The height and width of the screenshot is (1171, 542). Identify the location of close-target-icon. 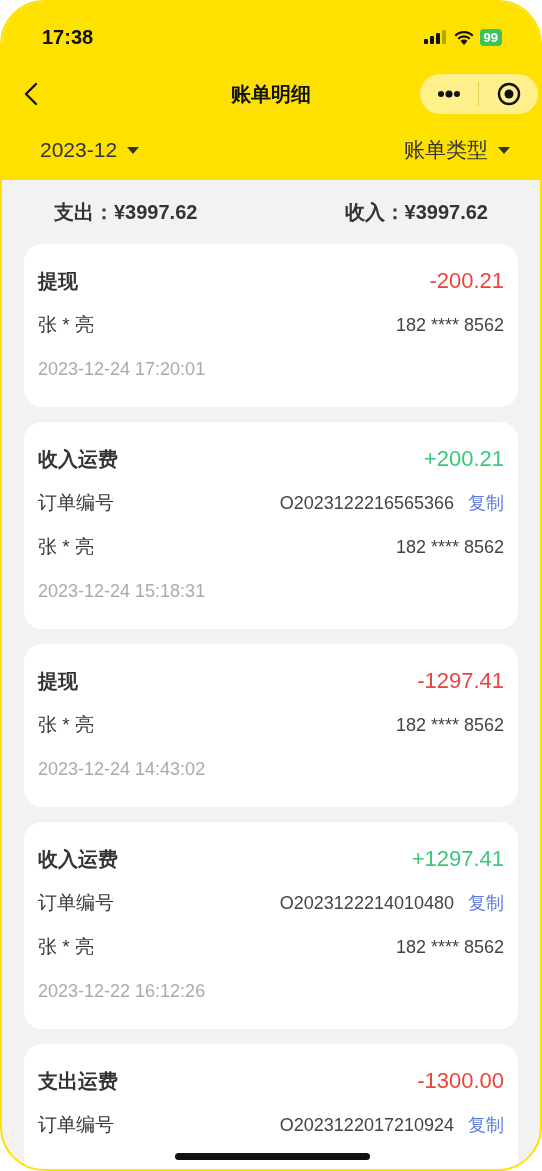
(509, 94).